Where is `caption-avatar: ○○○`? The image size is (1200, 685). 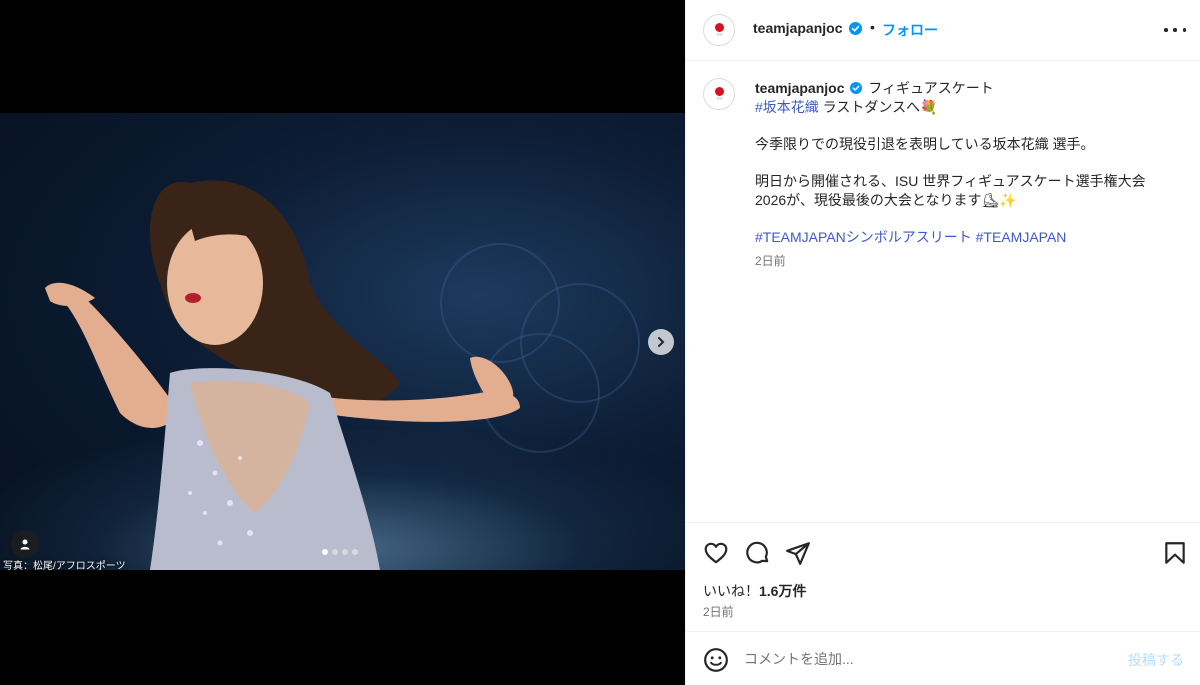
caption-avatar: ○○○ is located at coordinates (719, 94).